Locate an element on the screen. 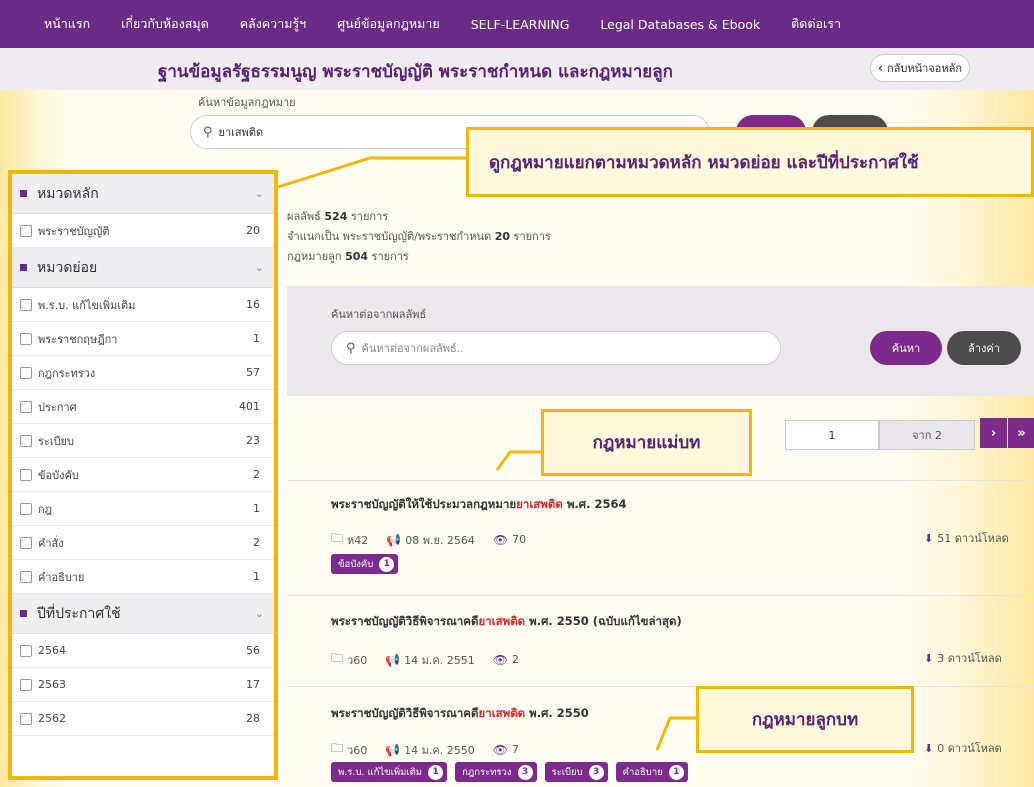 The width and height of the screenshot is (1034, 787). filter-item: พ.ร.บ. แก้ไขเพิ่มเติม 16 is located at coordinates (143, 305).